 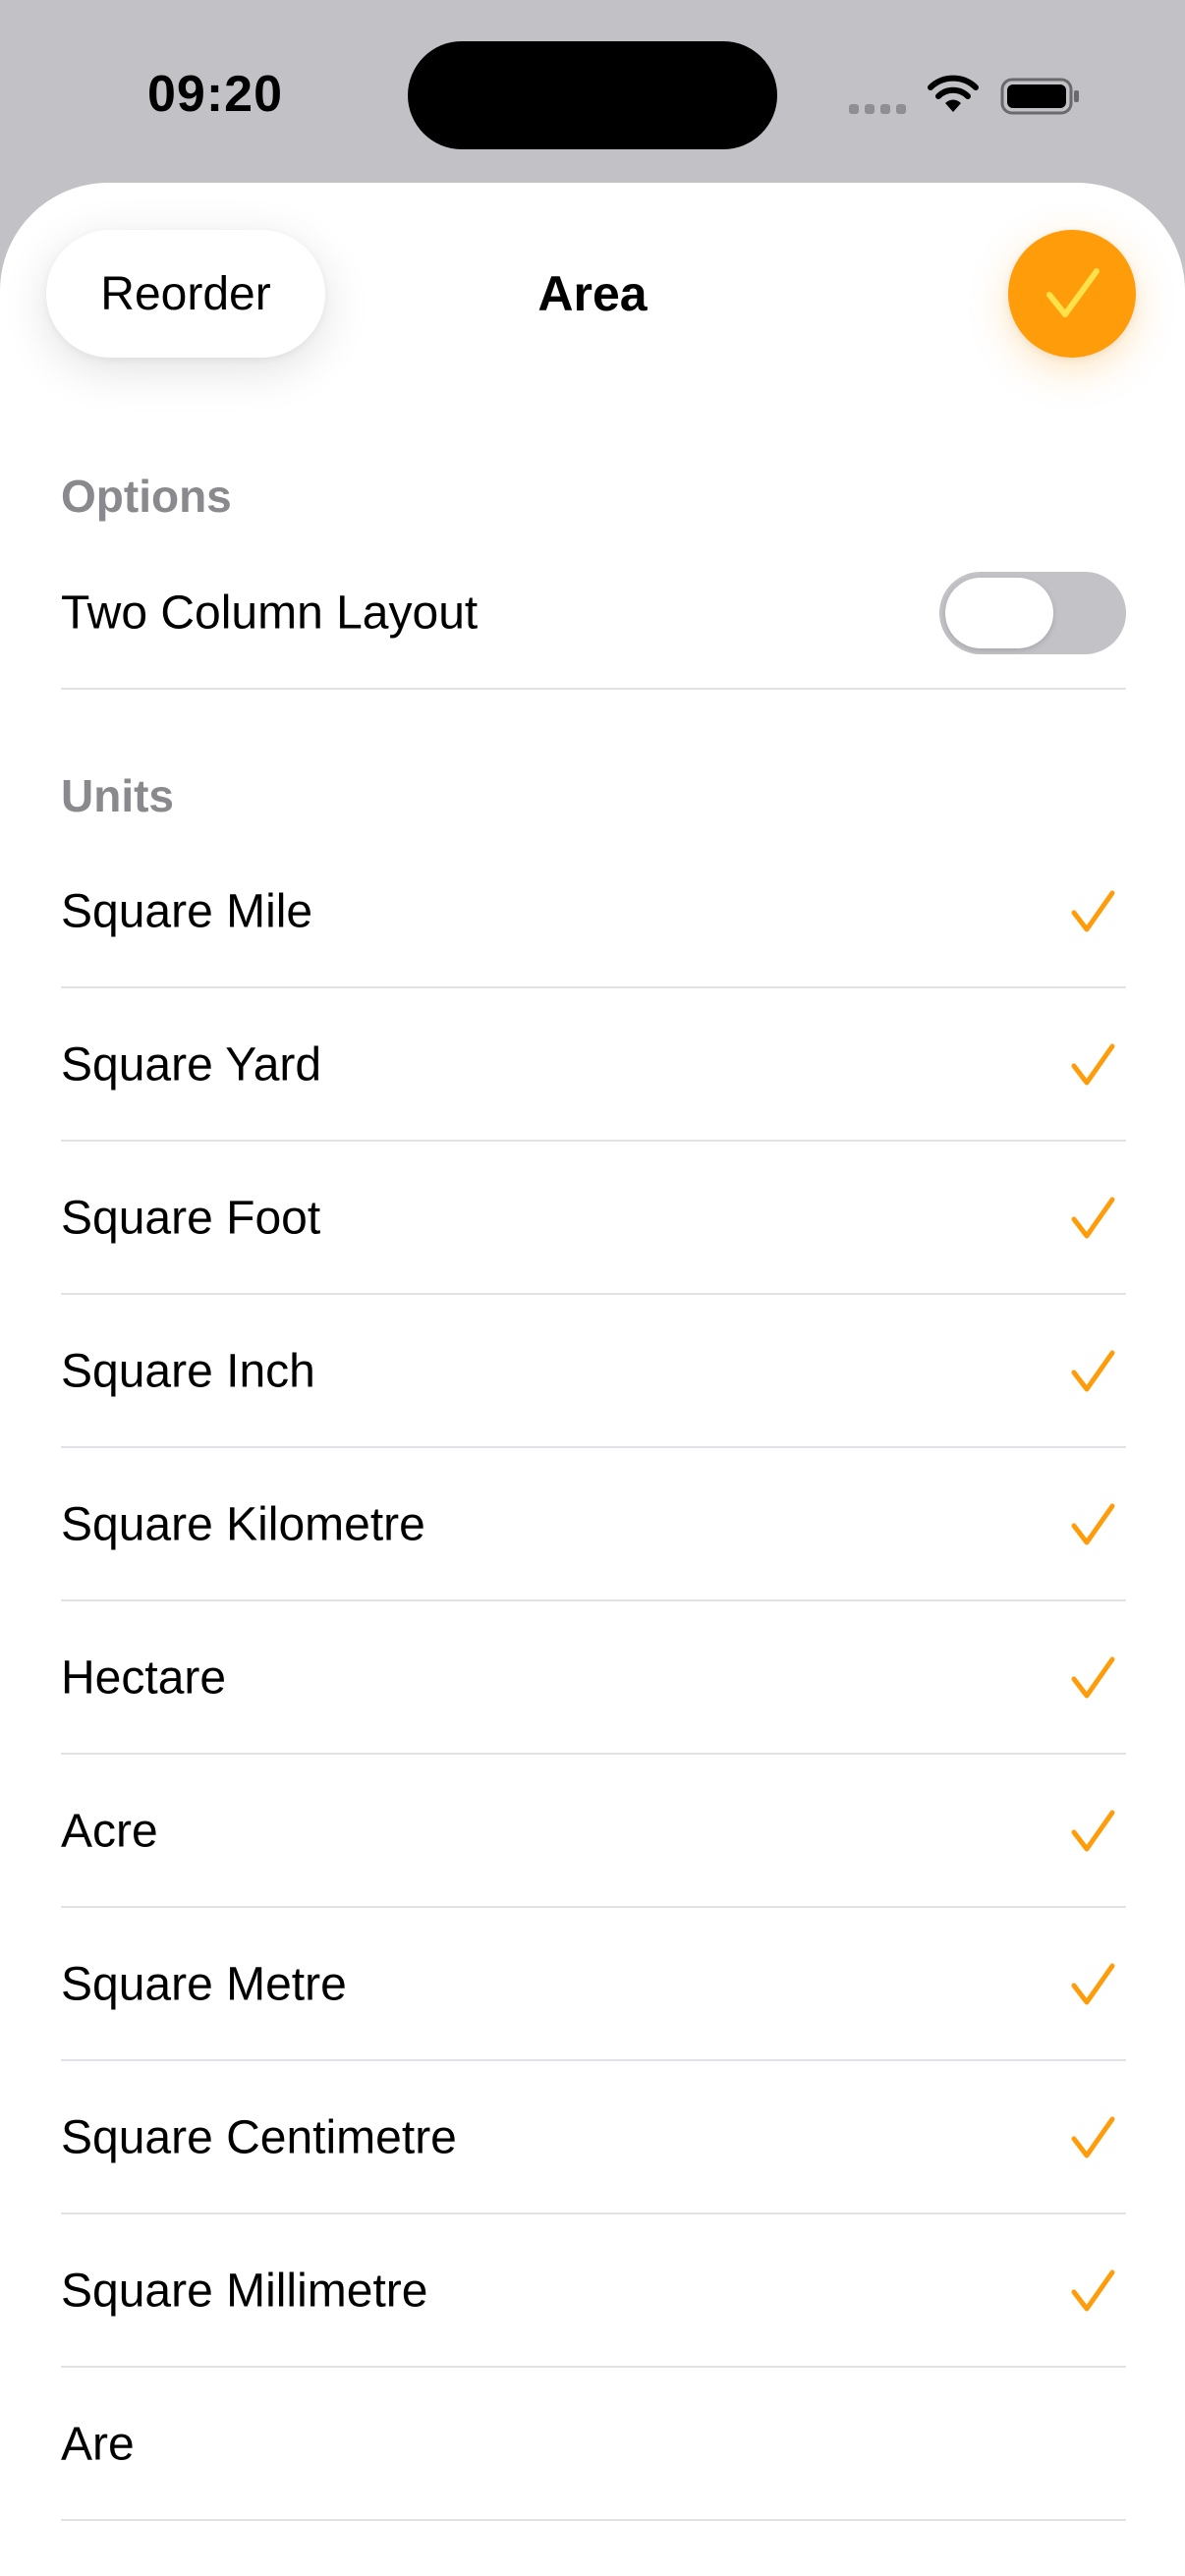 What do you see at coordinates (215, 94) in the screenshot?
I see `status-time: 09:20` at bounding box center [215, 94].